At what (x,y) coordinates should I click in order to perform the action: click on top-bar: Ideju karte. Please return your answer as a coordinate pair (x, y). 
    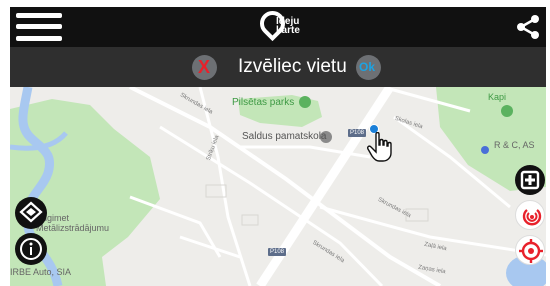
    Looking at the image, I should click on (278, 26).